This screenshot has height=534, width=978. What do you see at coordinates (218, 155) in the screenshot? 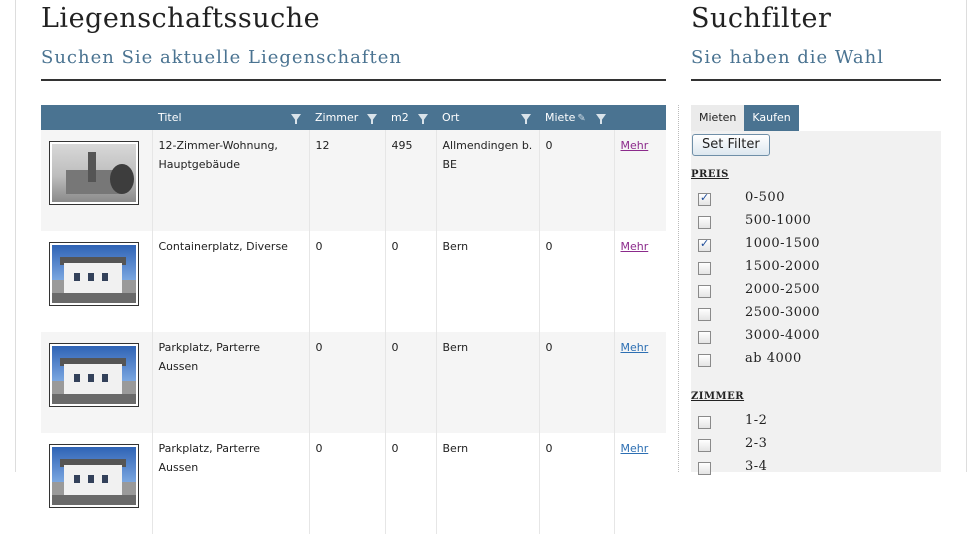
I see `property-title: 12-Zimmer-Wohnung, Hauptgebäude` at bounding box center [218, 155].